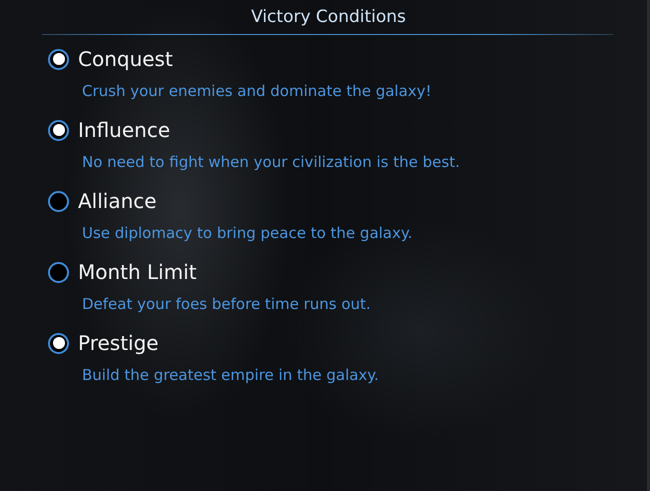  I want to click on condition-description: No need to fight when your civilization is the best., so click(271, 162).